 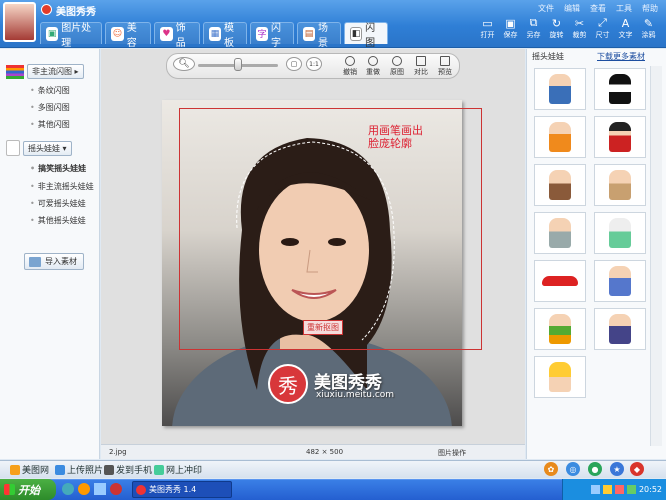 What do you see at coordinates (272, 35) in the screenshot?
I see `tab-flash-text: 字闪字` at bounding box center [272, 35].